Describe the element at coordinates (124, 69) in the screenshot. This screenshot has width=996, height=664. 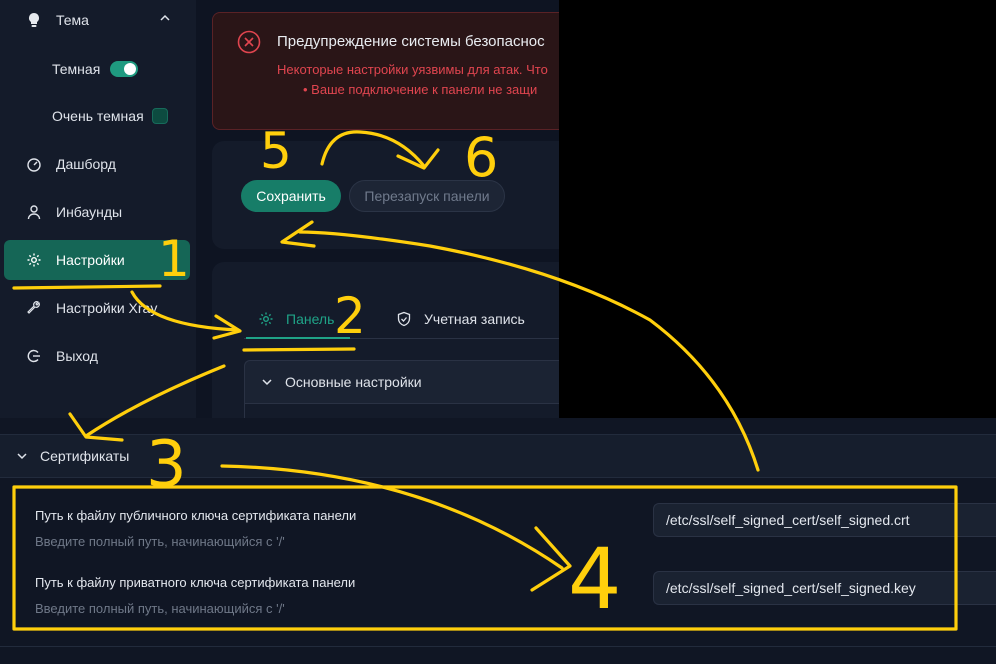
I see `dark-theme-toggle` at that location.